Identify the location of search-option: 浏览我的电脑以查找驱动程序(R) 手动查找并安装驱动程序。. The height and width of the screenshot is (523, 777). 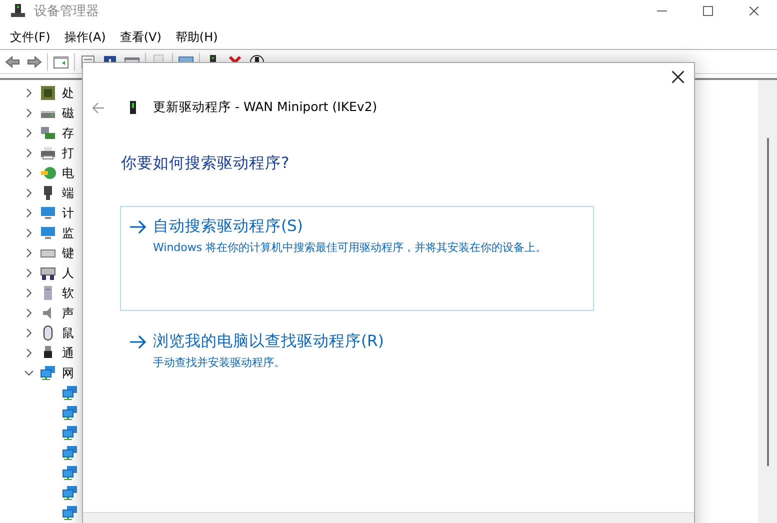
(357, 346).